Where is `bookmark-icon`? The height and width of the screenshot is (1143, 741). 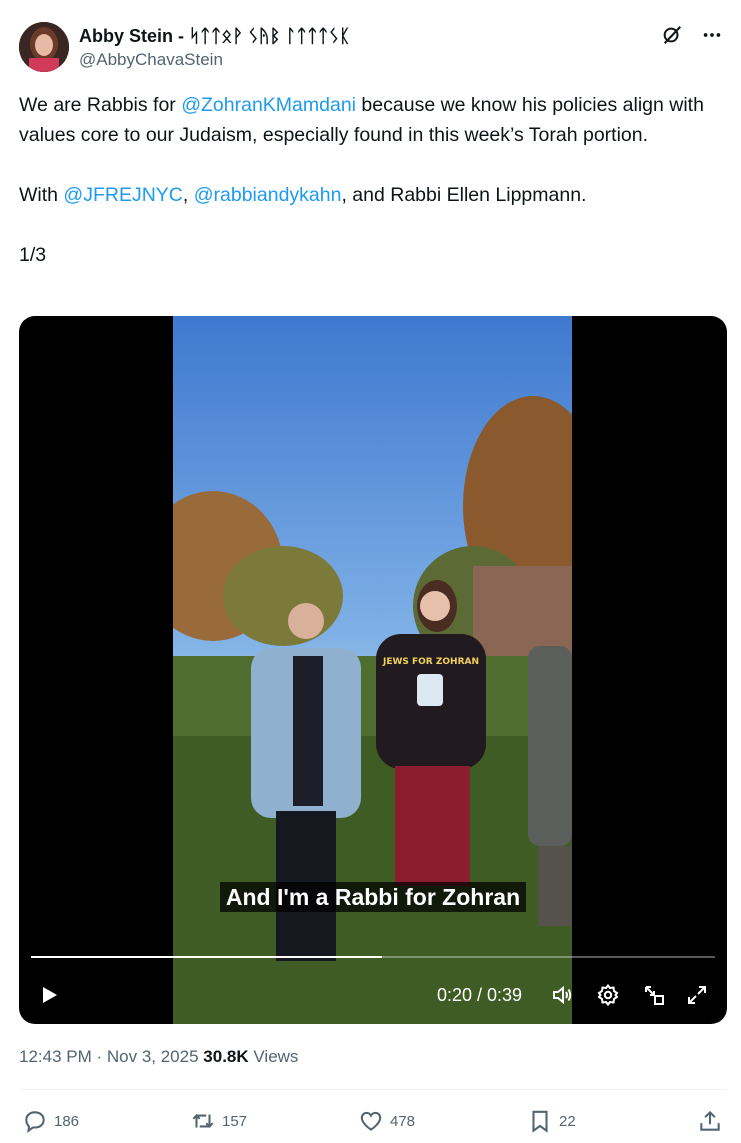
bookmark-icon is located at coordinates (540, 1121).